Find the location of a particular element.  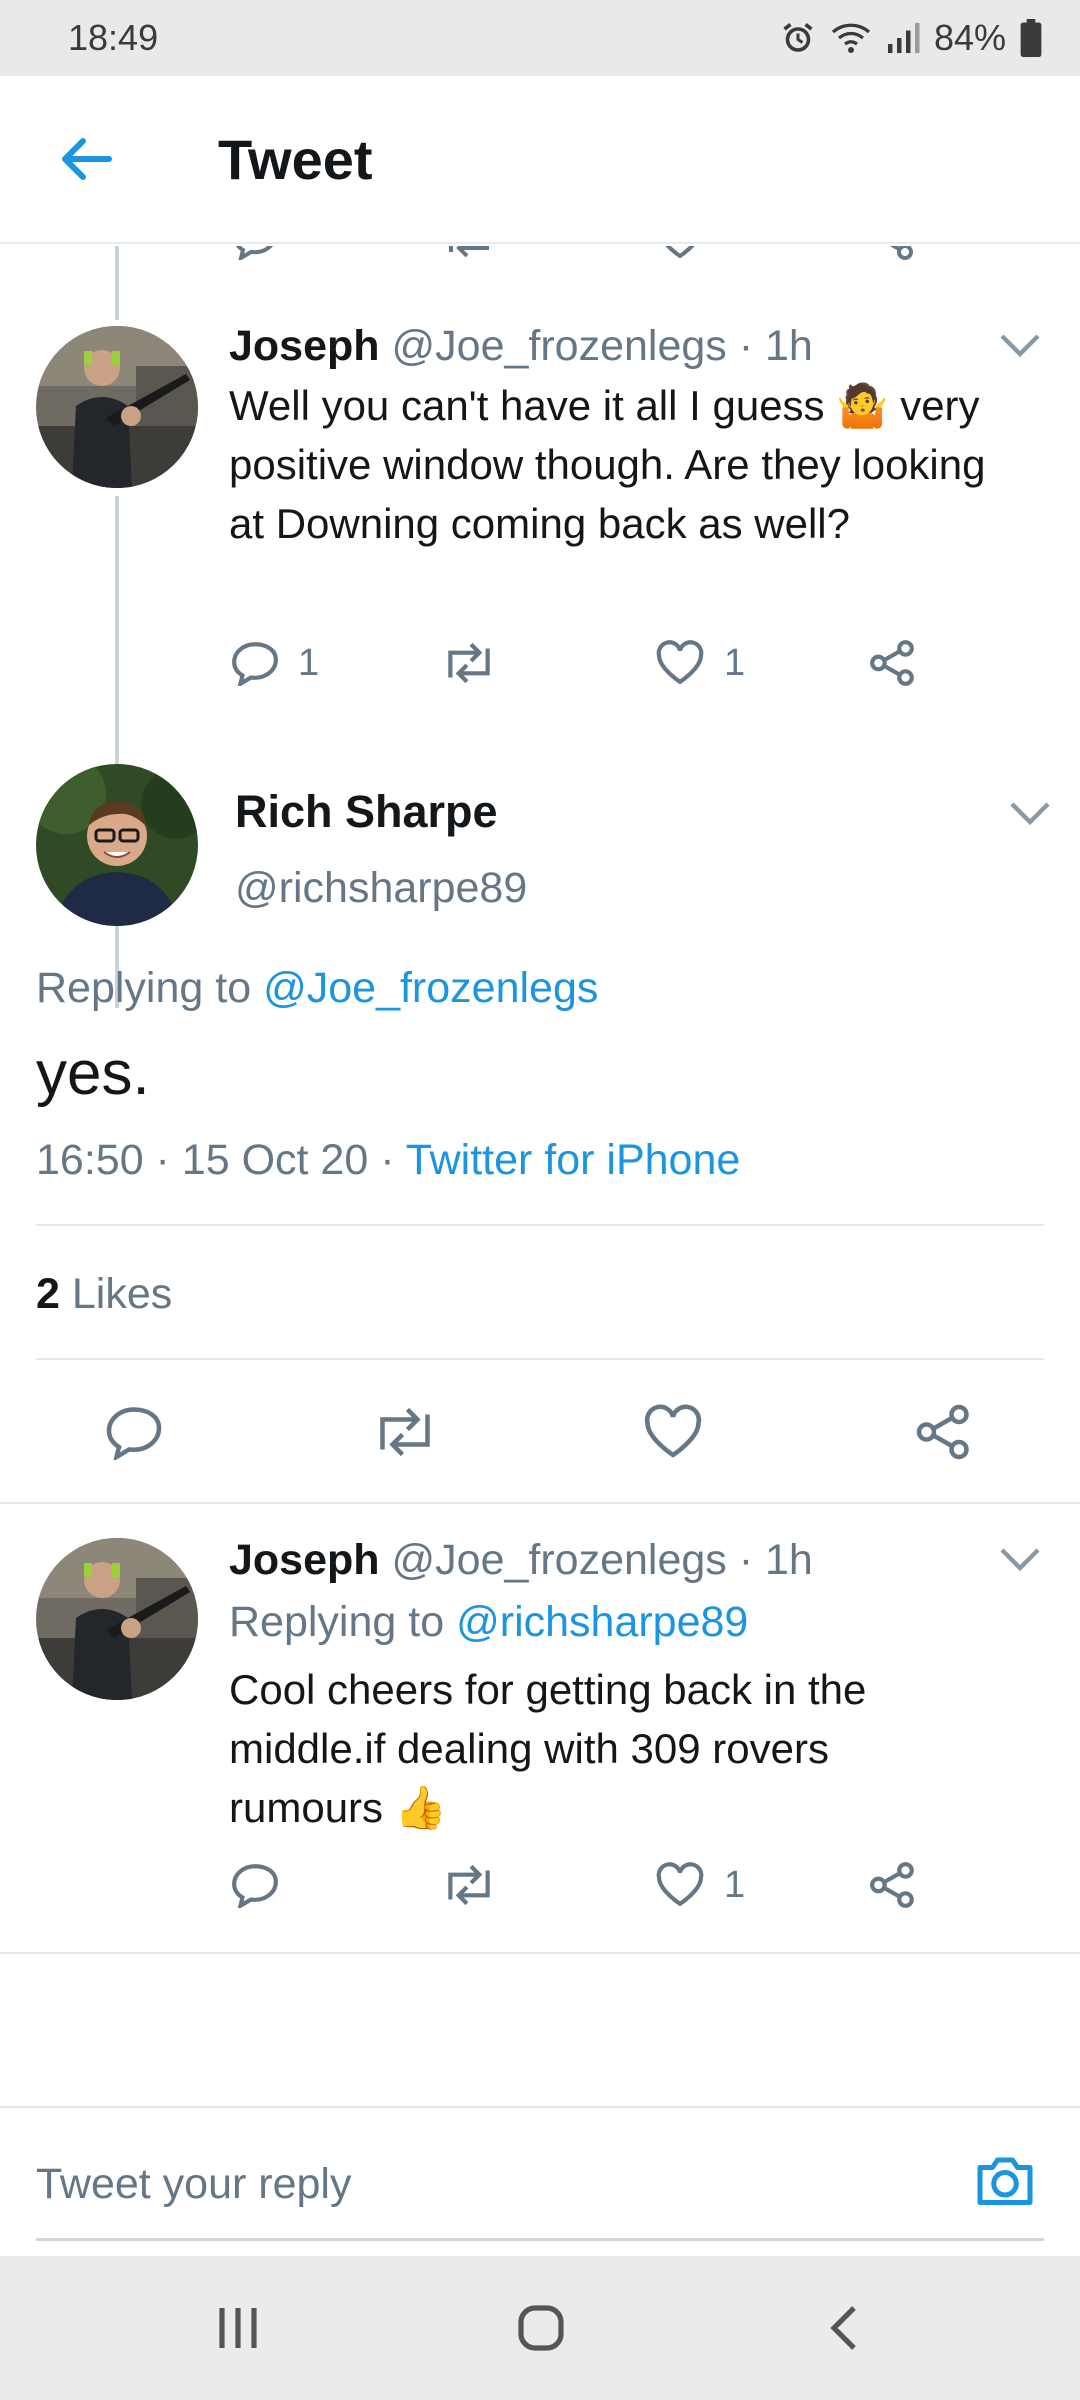

back-button is located at coordinates (85, 159).